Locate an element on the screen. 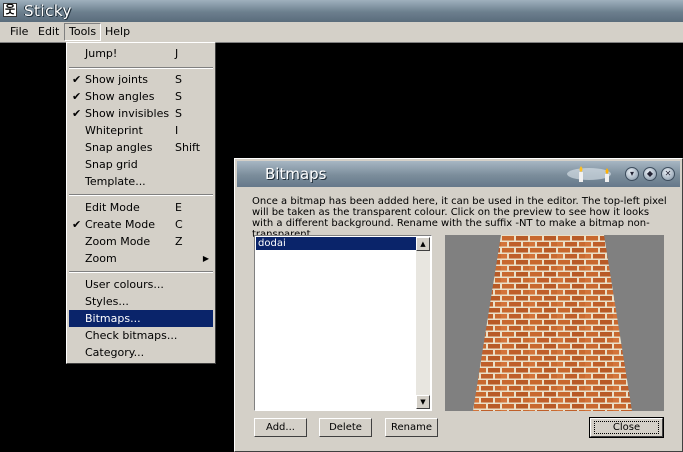  maximize-icon: ◆ is located at coordinates (650, 174).